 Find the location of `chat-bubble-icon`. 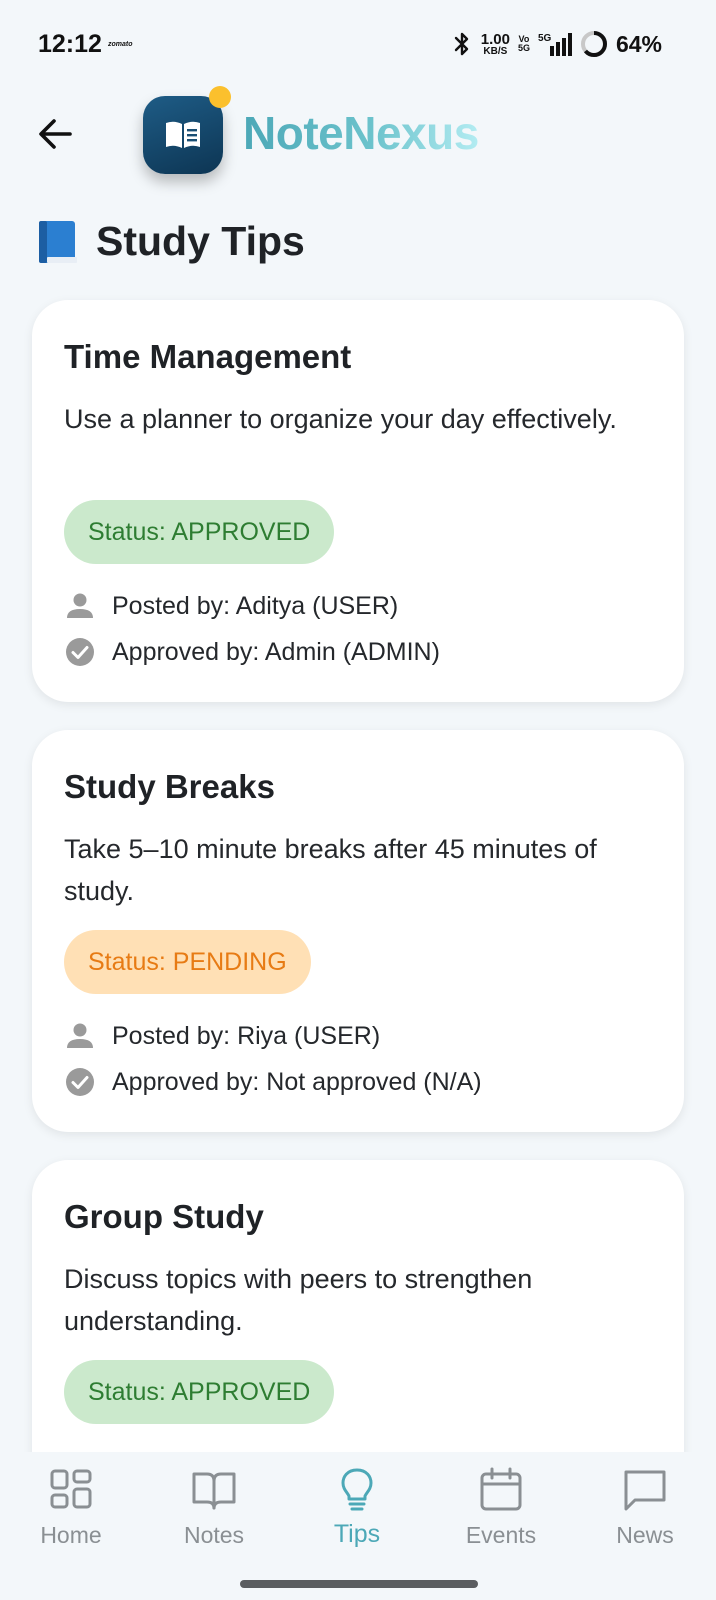

chat-bubble-icon is located at coordinates (645, 1490).